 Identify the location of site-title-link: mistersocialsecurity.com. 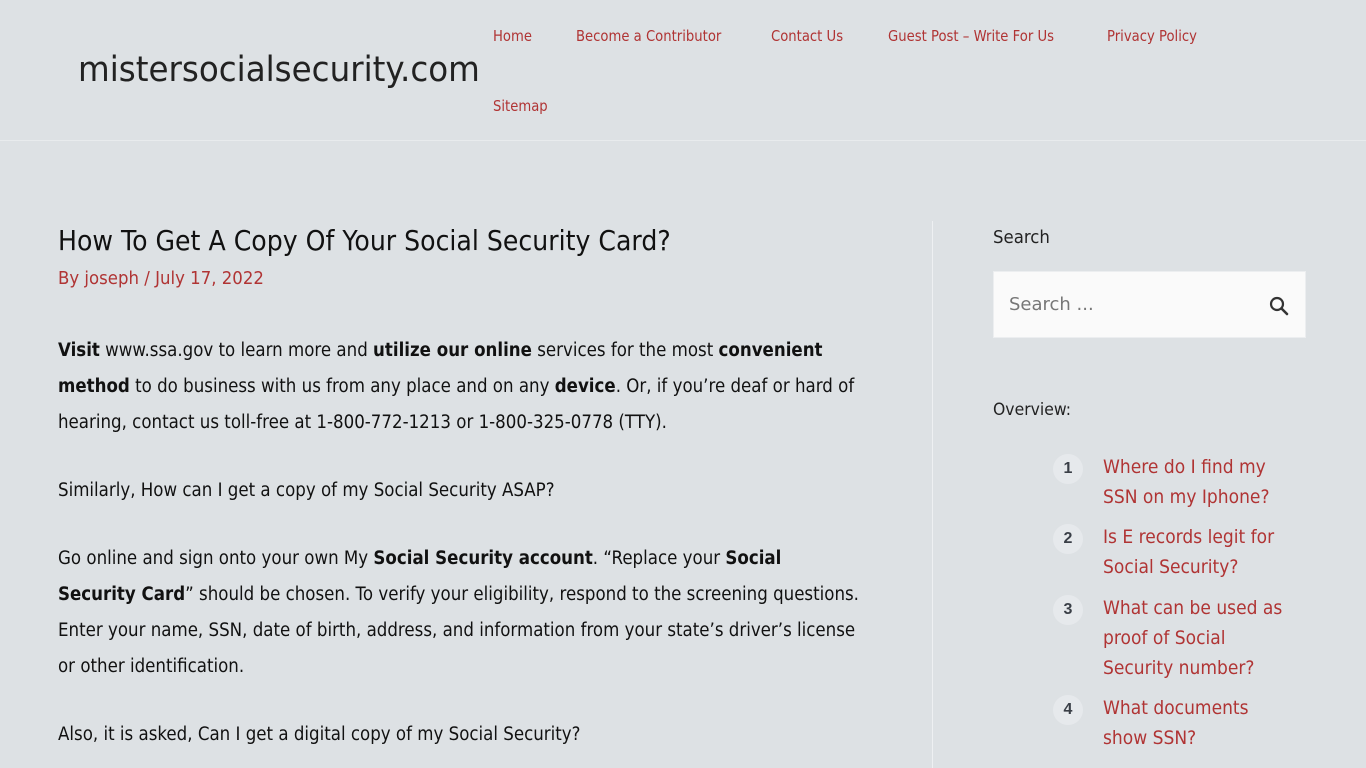
(279, 70).